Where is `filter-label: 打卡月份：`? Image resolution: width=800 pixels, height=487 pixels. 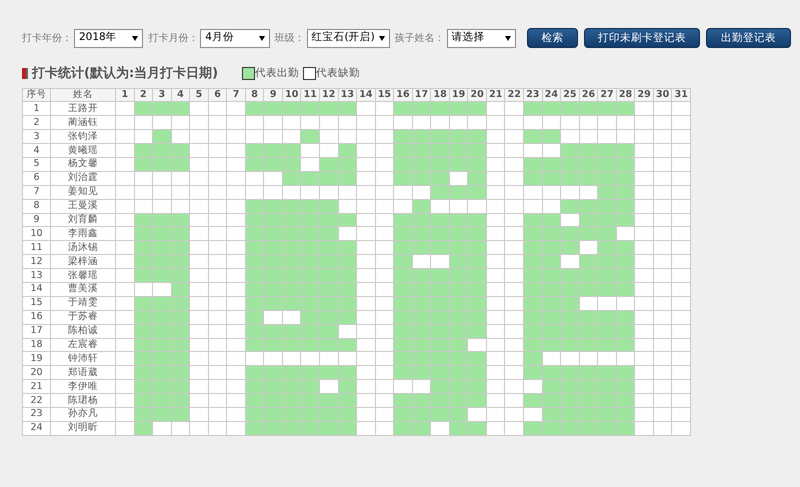
filter-label: 打卡月份： is located at coordinates (173, 39).